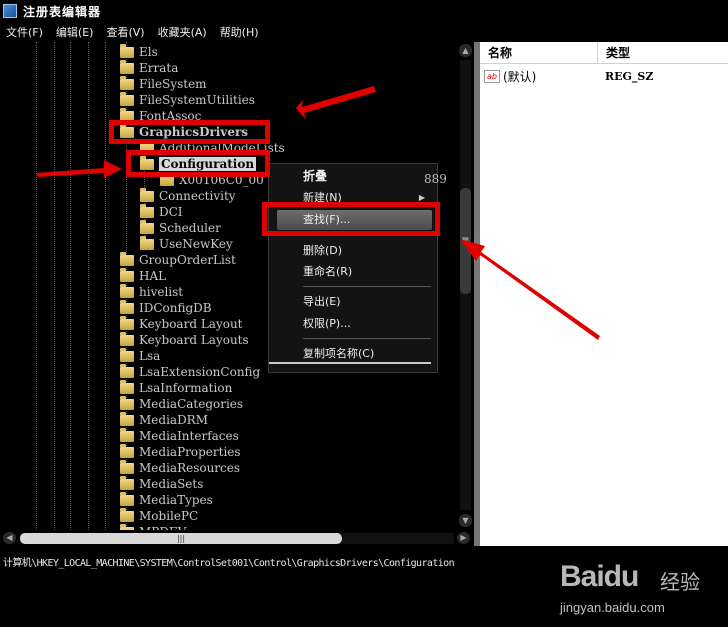  What do you see at coordinates (336, 103) in the screenshot?
I see `arrow-to-graphicsdrivers-icon` at bounding box center [336, 103].